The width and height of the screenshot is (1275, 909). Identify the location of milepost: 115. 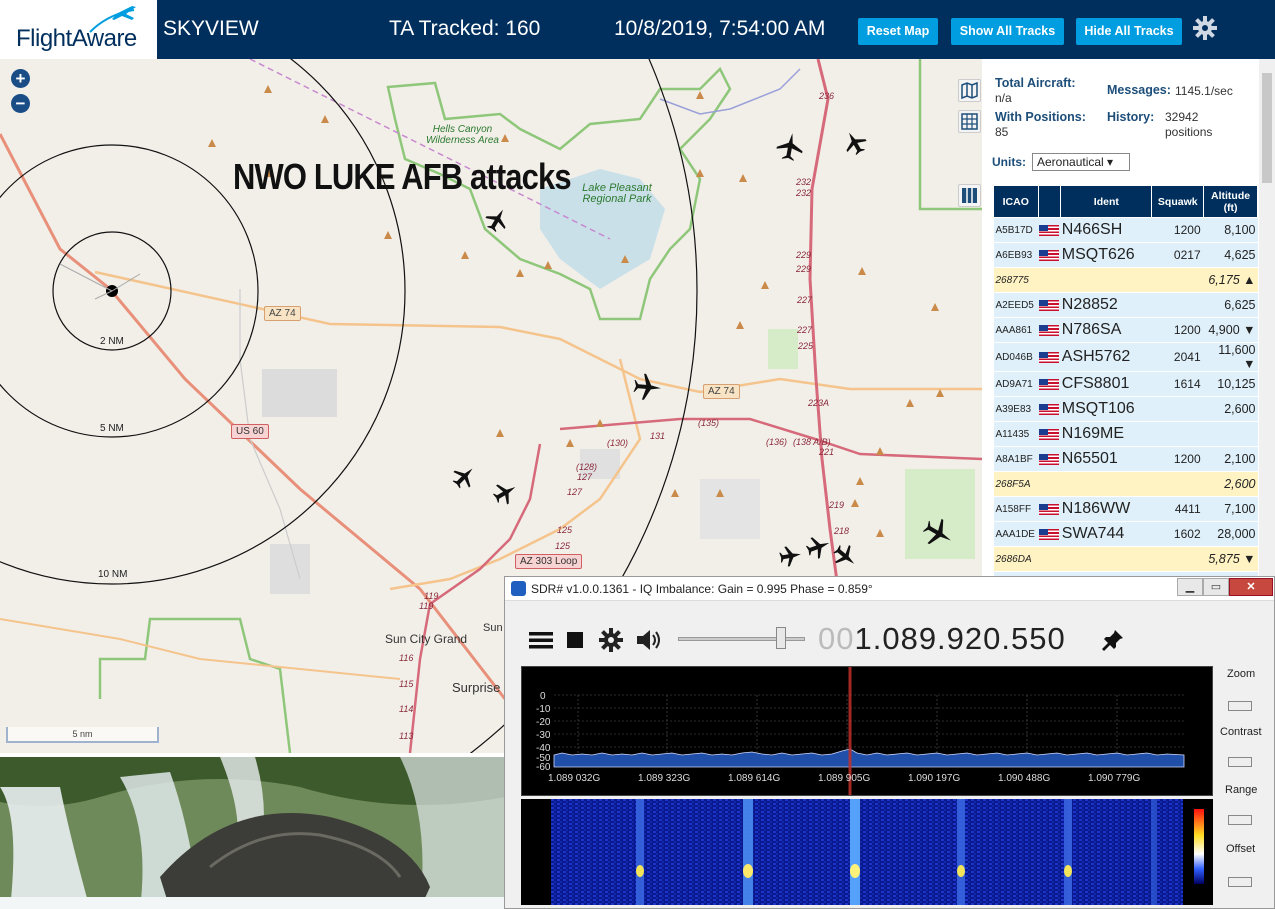
(406, 684).